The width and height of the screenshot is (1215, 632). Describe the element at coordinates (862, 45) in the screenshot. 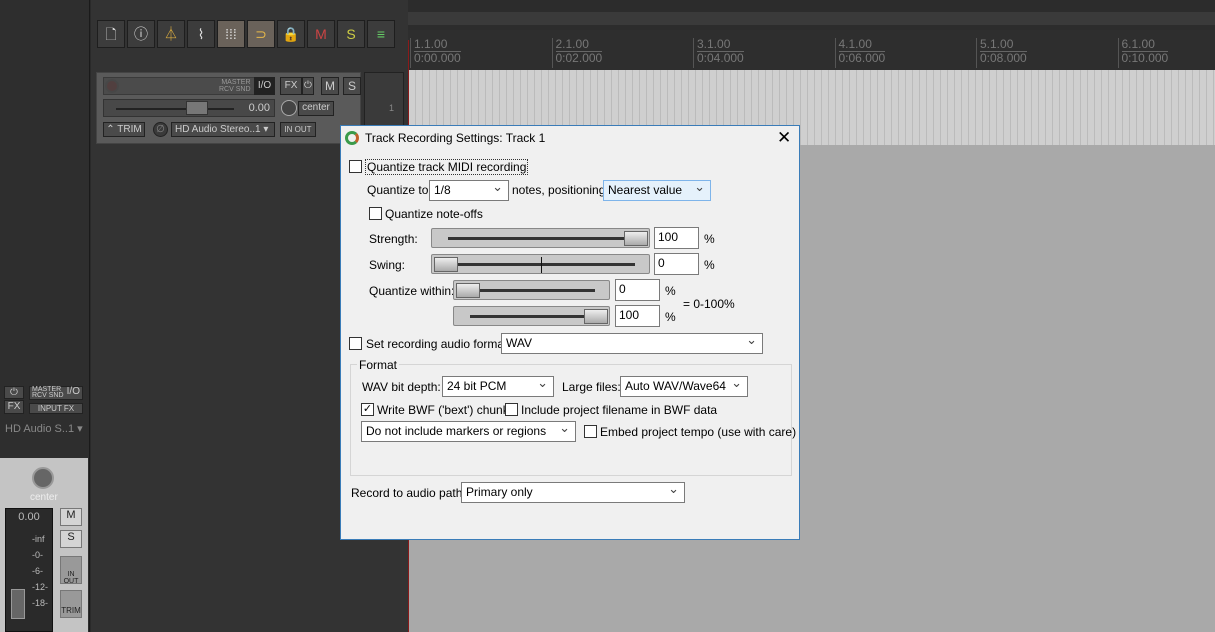

I see `ruler-bar: 4.1.00` at that location.